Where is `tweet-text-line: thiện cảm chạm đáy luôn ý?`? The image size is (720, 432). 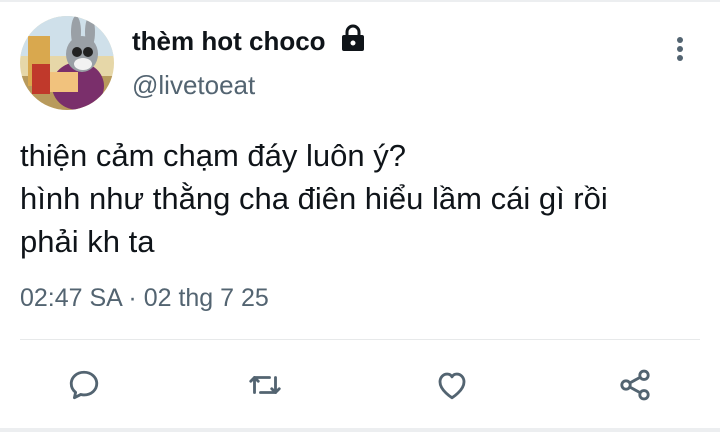
tweet-text-line: thiện cảm chạm đáy luôn ý? is located at coordinates (213, 155).